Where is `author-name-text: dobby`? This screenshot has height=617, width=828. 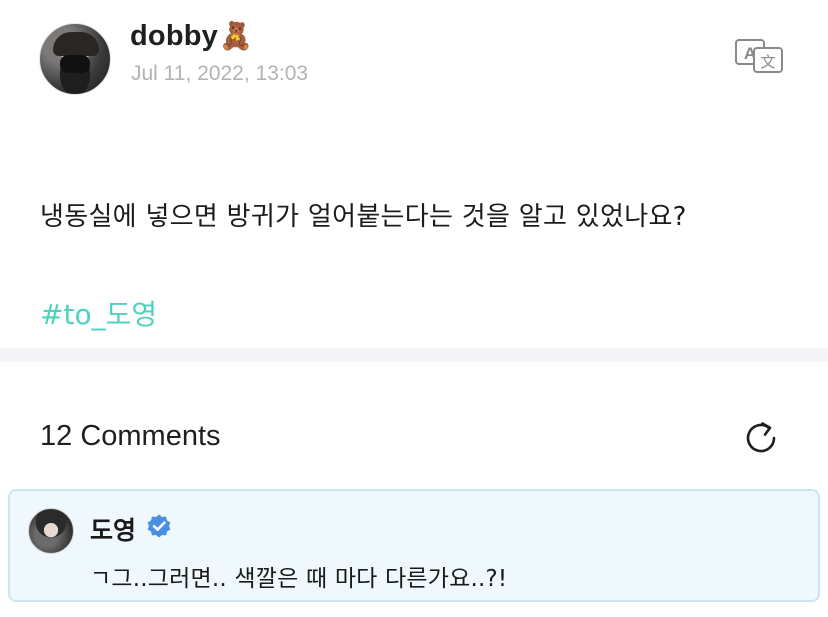 author-name-text: dobby is located at coordinates (174, 36).